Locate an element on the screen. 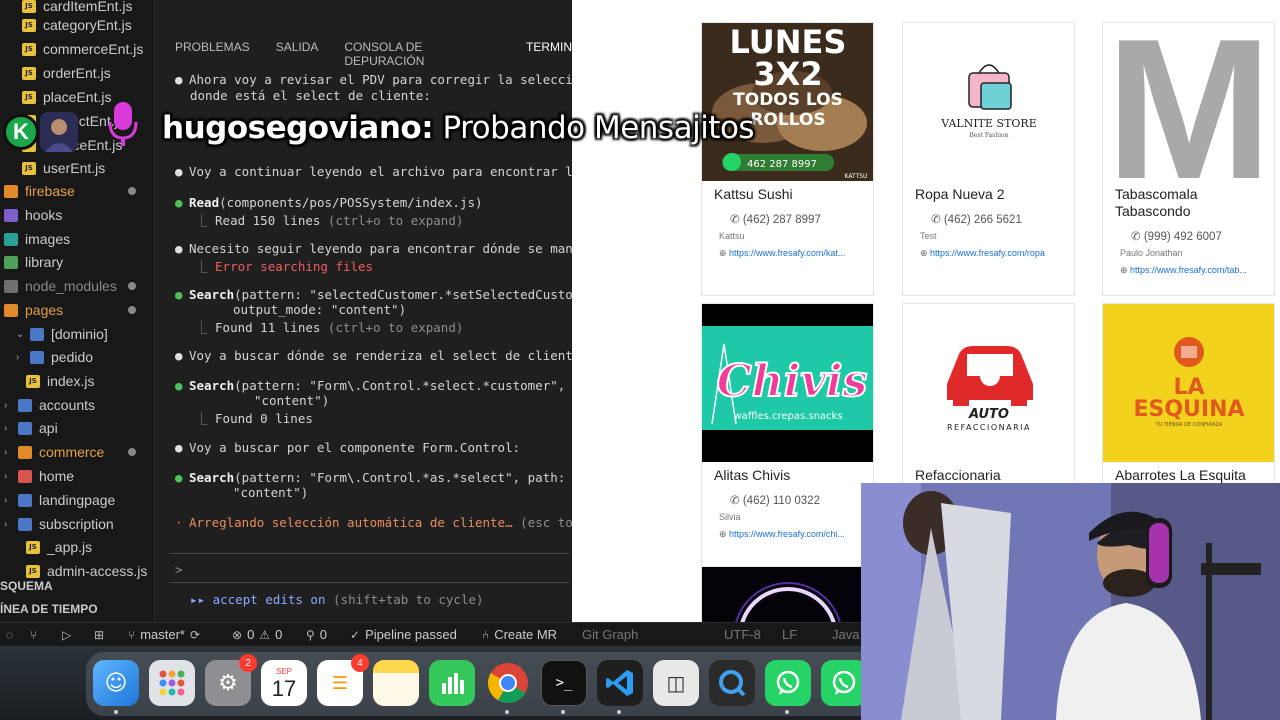 The height and width of the screenshot is (720, 1280). terminal-prompt: > is located at coordinates (179, 569).